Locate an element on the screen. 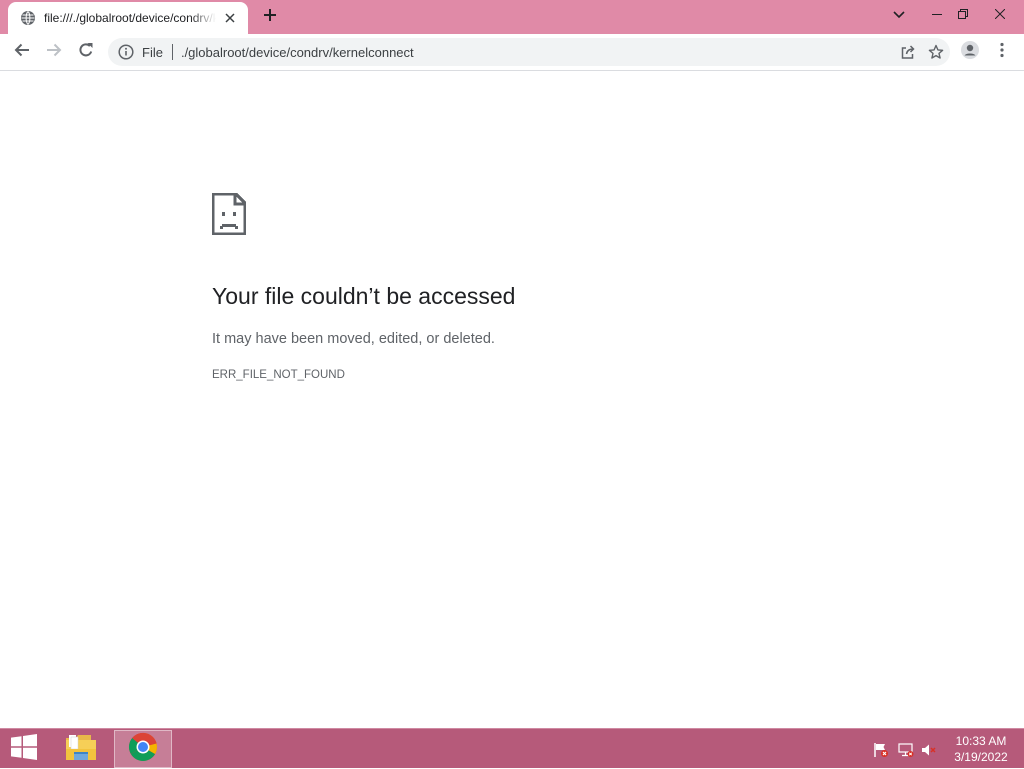 This screenshot has height=769, width=1024. profile-icon is located at coordinates (970, 52).